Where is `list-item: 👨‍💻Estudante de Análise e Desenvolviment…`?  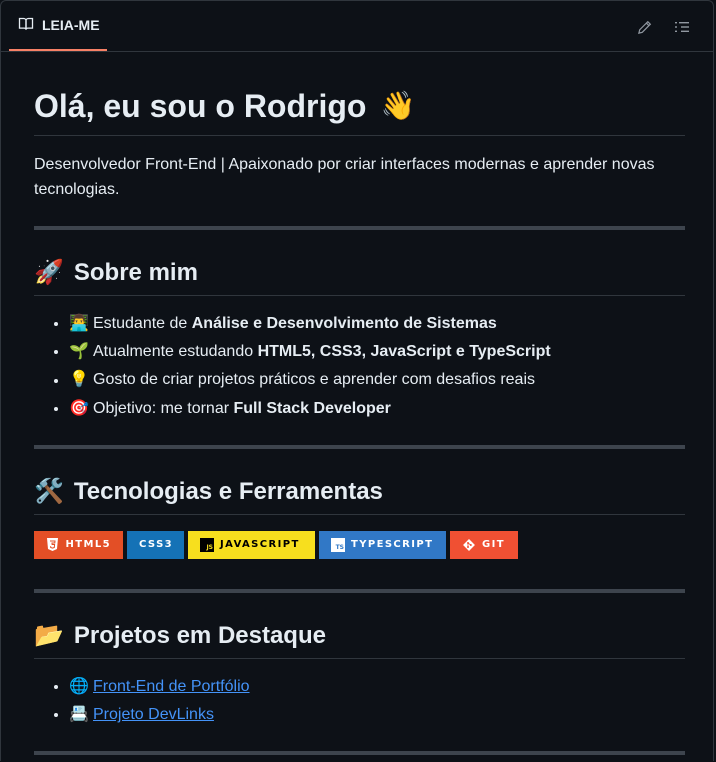
list-item: 👨‍💻Estudante de Análise e Desenvolviment… is located at coordinates (377, 324).